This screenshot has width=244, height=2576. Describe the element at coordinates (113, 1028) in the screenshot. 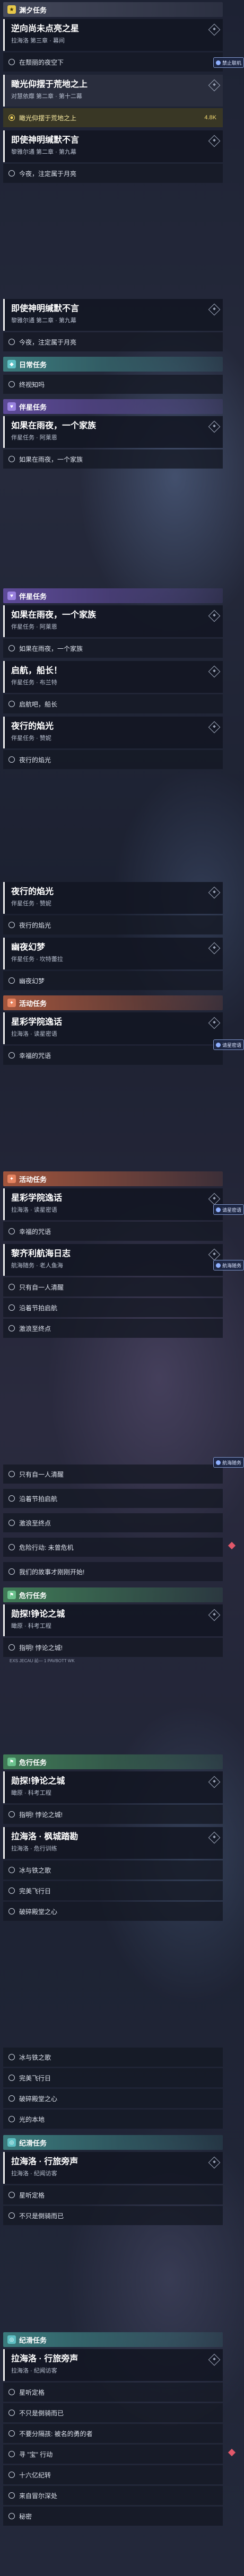

I see `quest-card: 星彩学院逸话 拉海洛 · 读星密语` at that location.